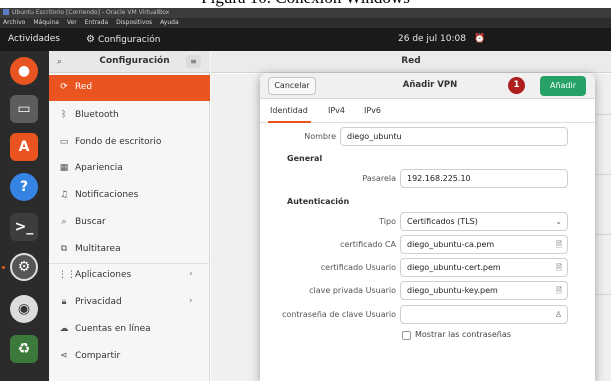 The image size is (611, 381). Describe the element at coordinates (379, 178) in the screenshot. I see `gateway-label: Pasarela` at that location.